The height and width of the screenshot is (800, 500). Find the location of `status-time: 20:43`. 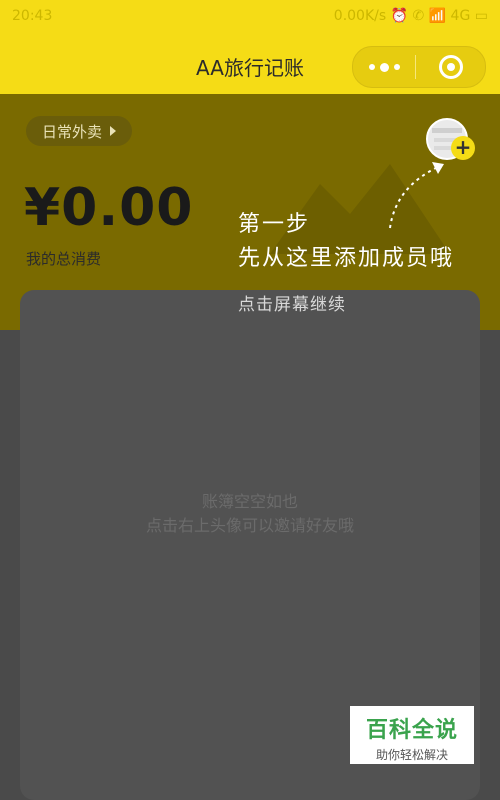

status-time: 20:43 is located at coordinates (32, 16).